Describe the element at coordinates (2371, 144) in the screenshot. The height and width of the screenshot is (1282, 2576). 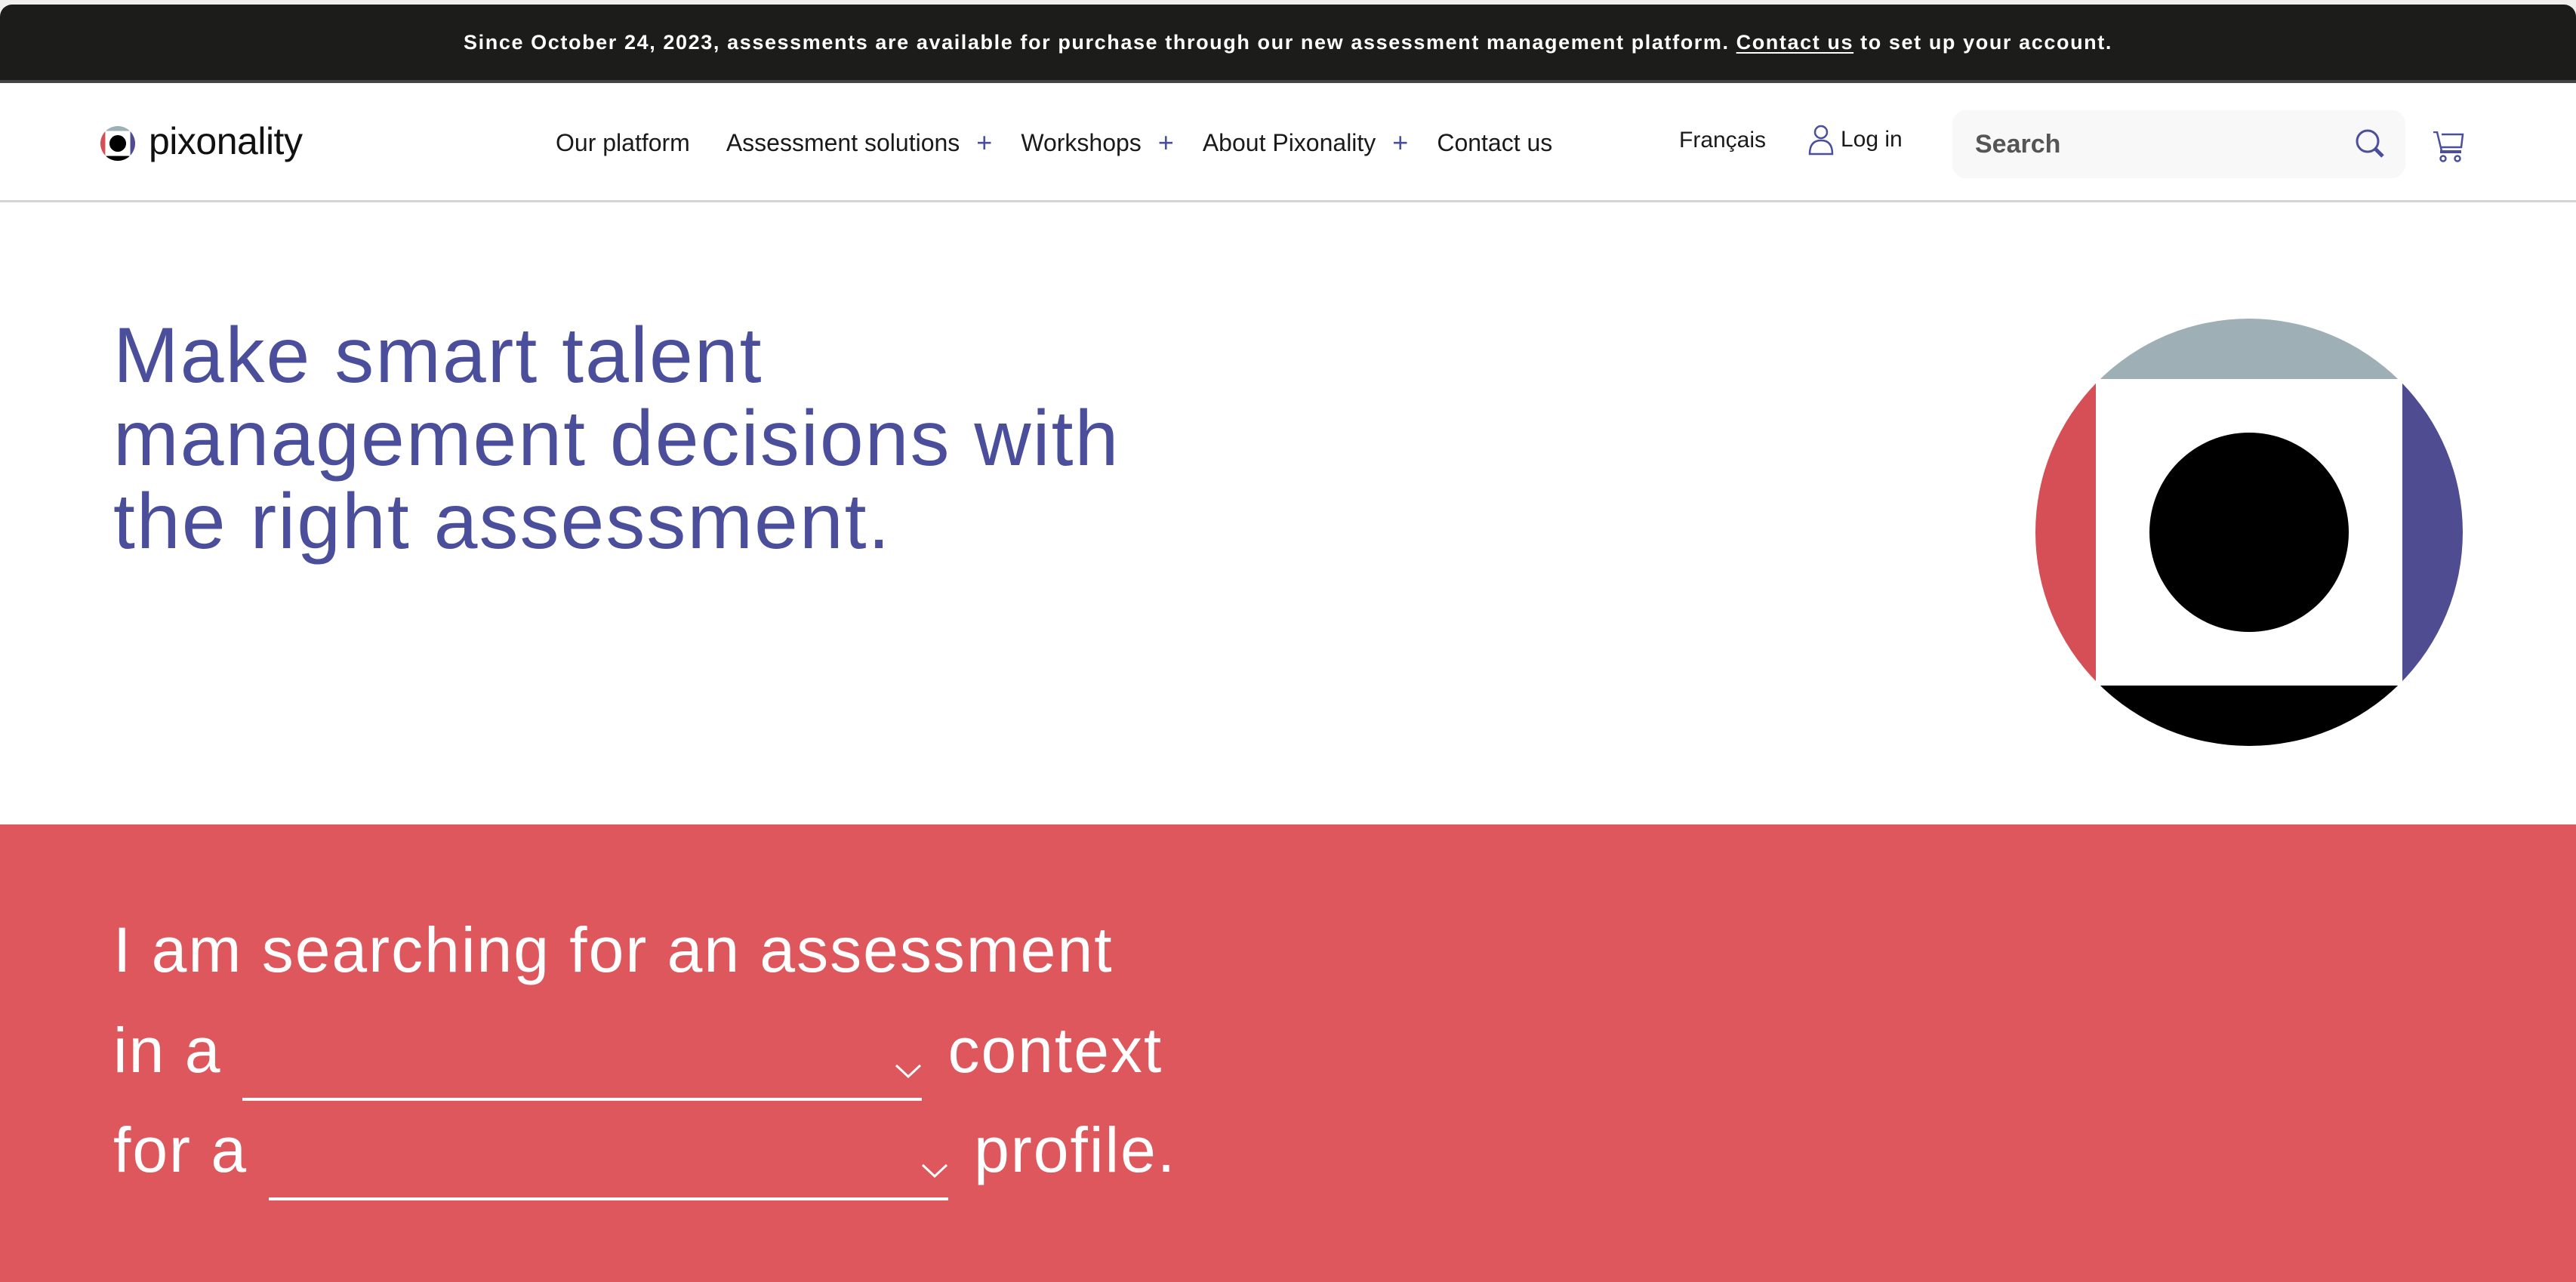
I see `search-icon` at that location.